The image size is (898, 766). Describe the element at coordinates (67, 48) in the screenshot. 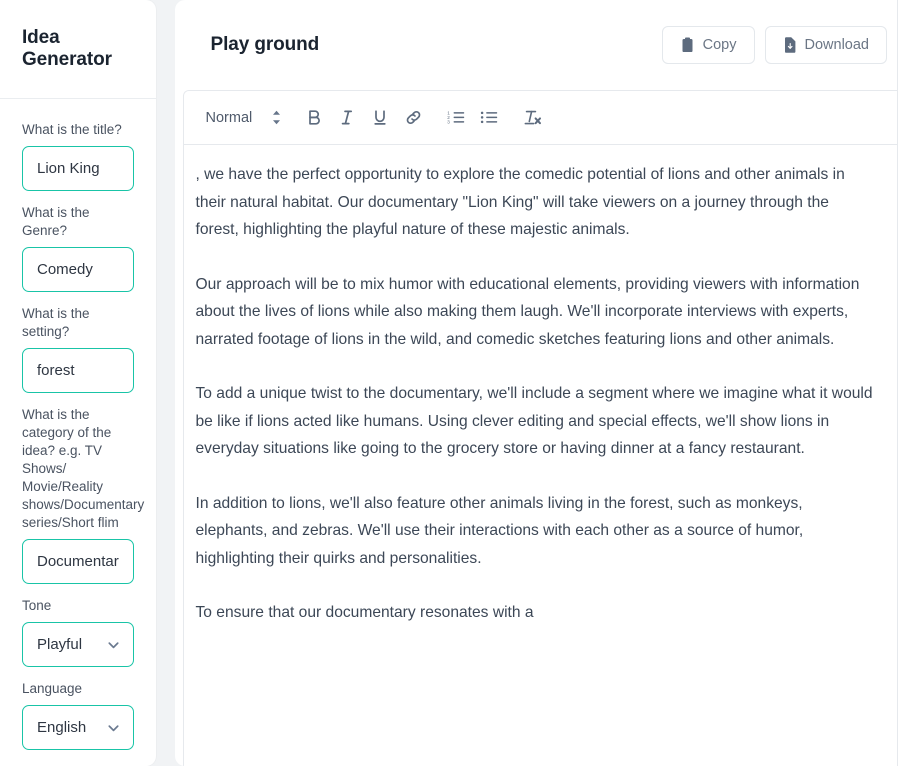

I see `page-title: Idea Generator` at that location.